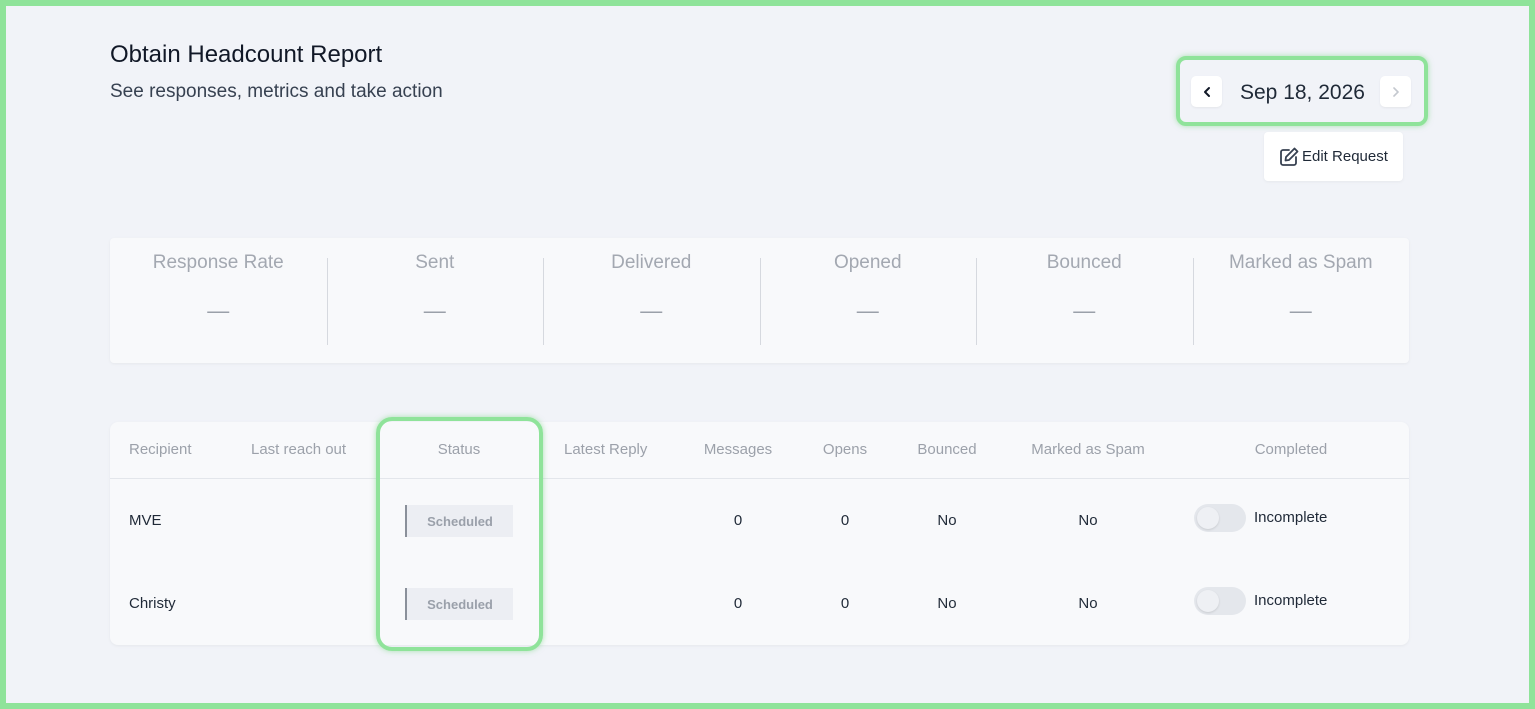 The image size is (1535, 709). What do you see at coordinates (1087, 449) in the screenshot?
I see `column-header-marked-as-spam: Marked as Spam` at bounding box center [1087, 449].